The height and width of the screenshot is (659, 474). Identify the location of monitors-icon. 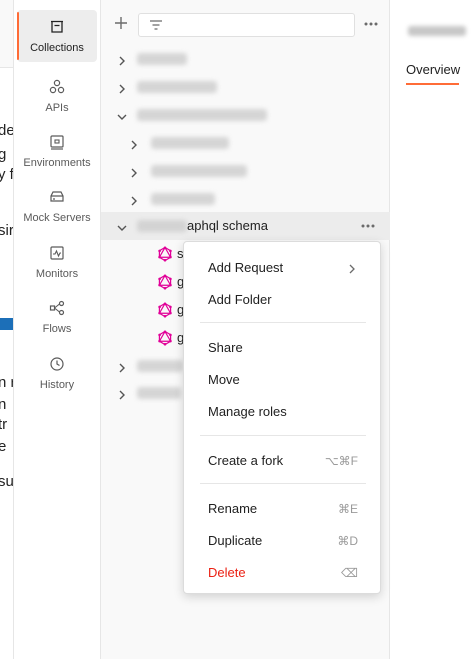
(57, 253).